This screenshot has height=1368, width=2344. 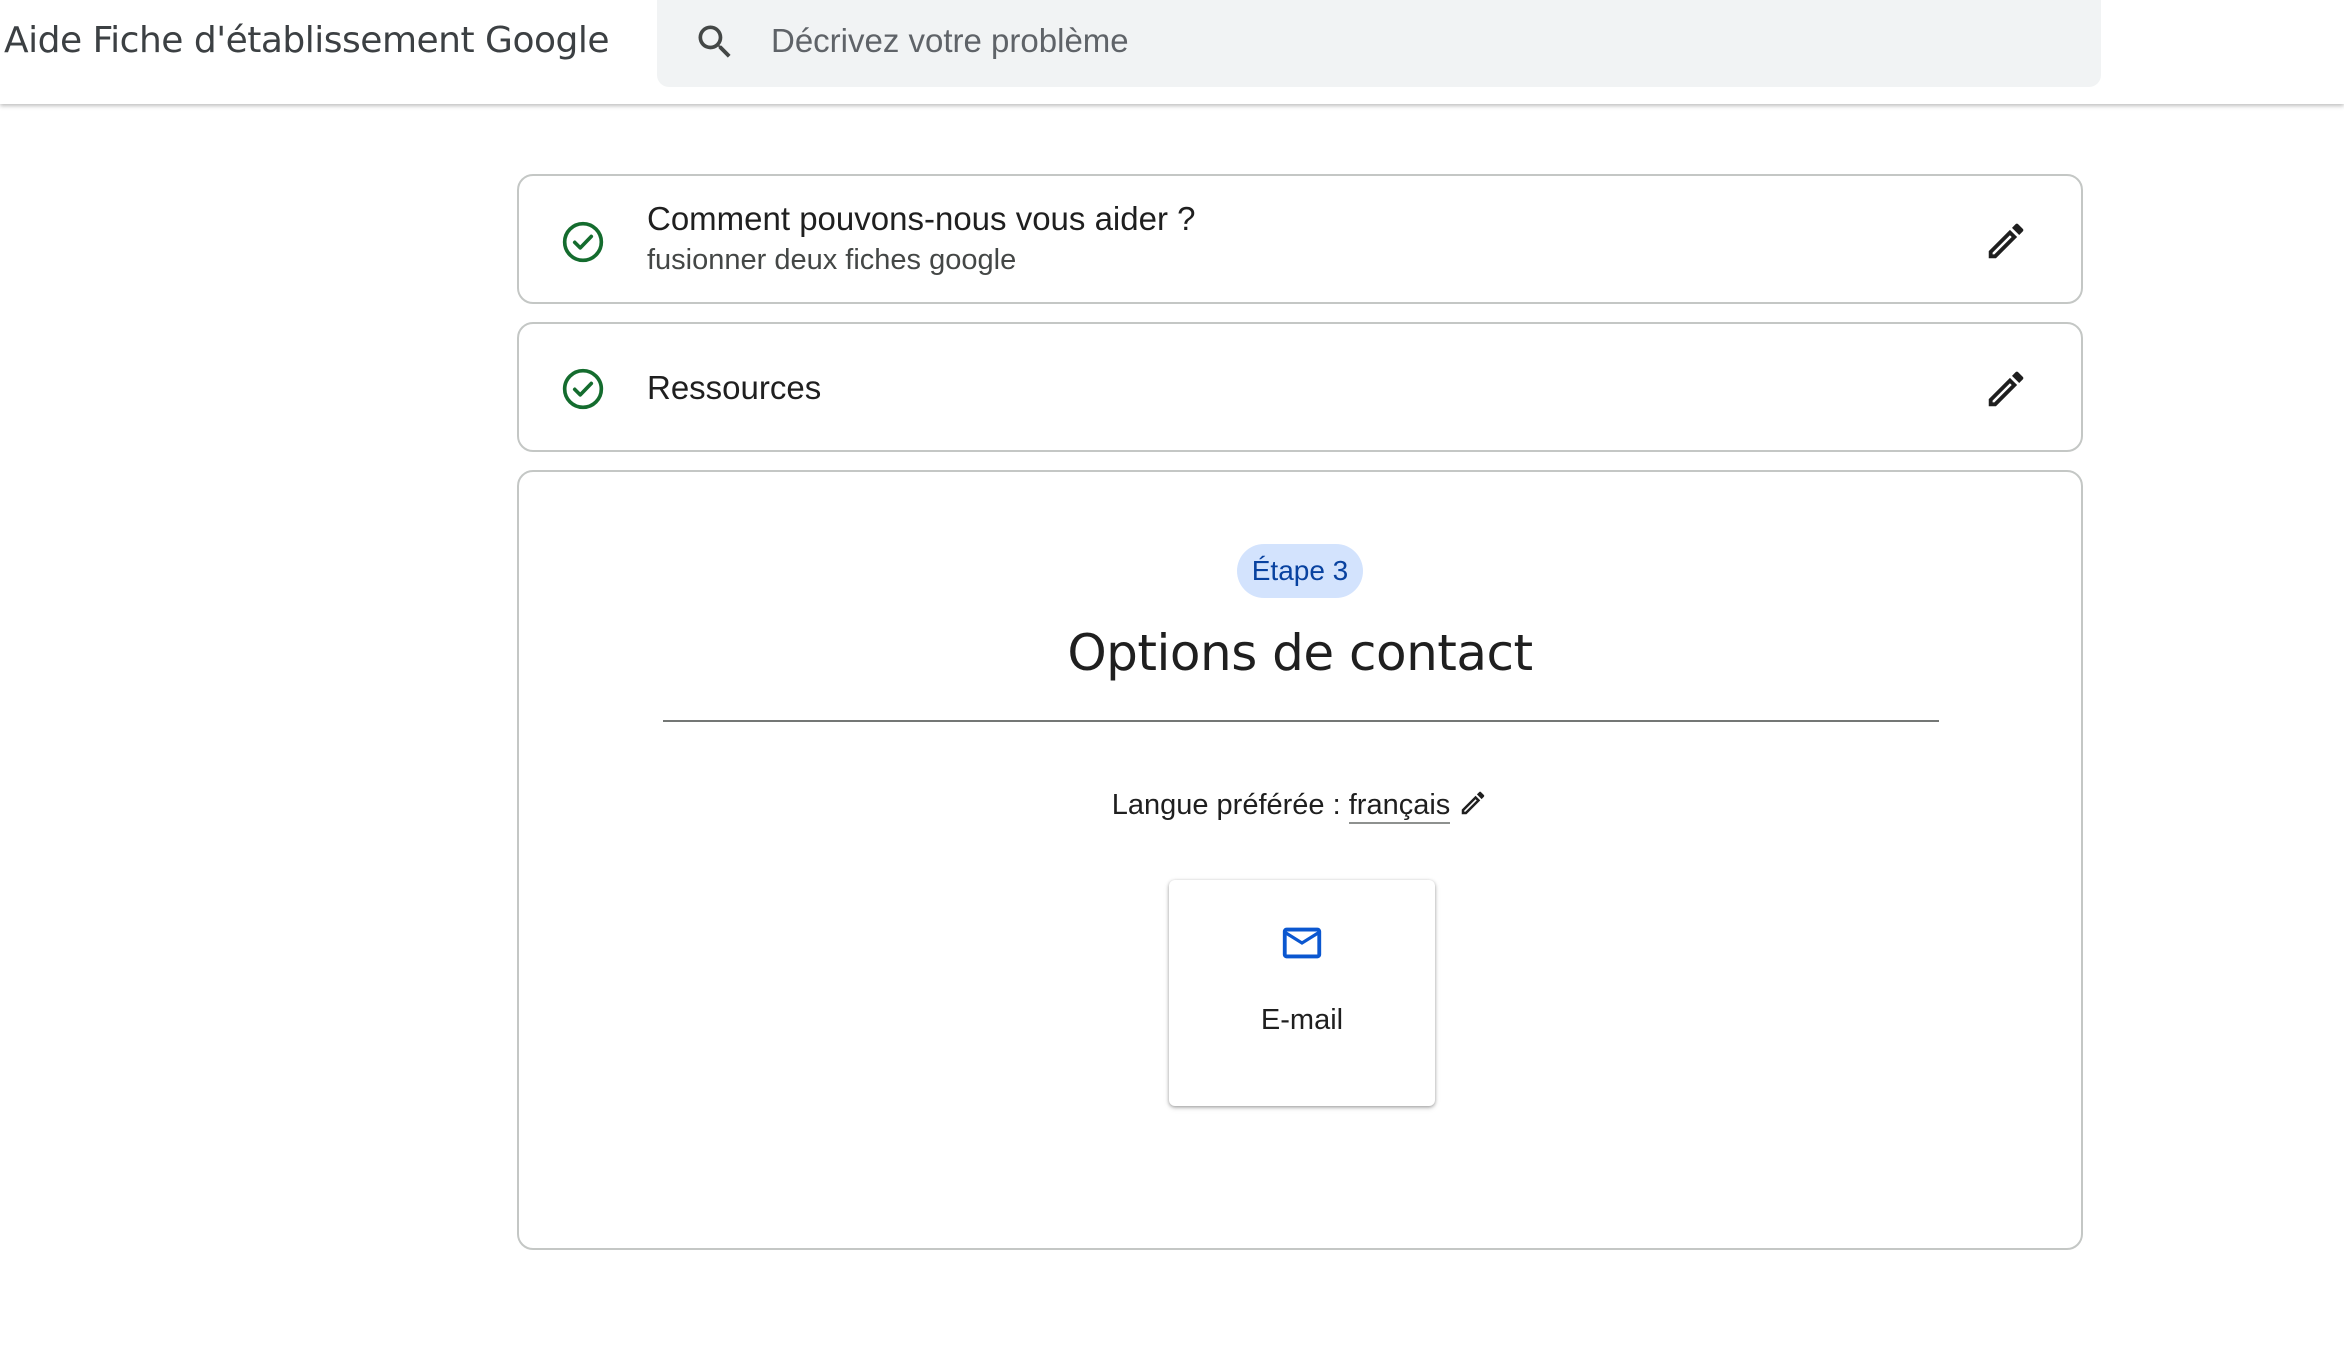 I want to click on search-input, so click(x=1411, y=41).